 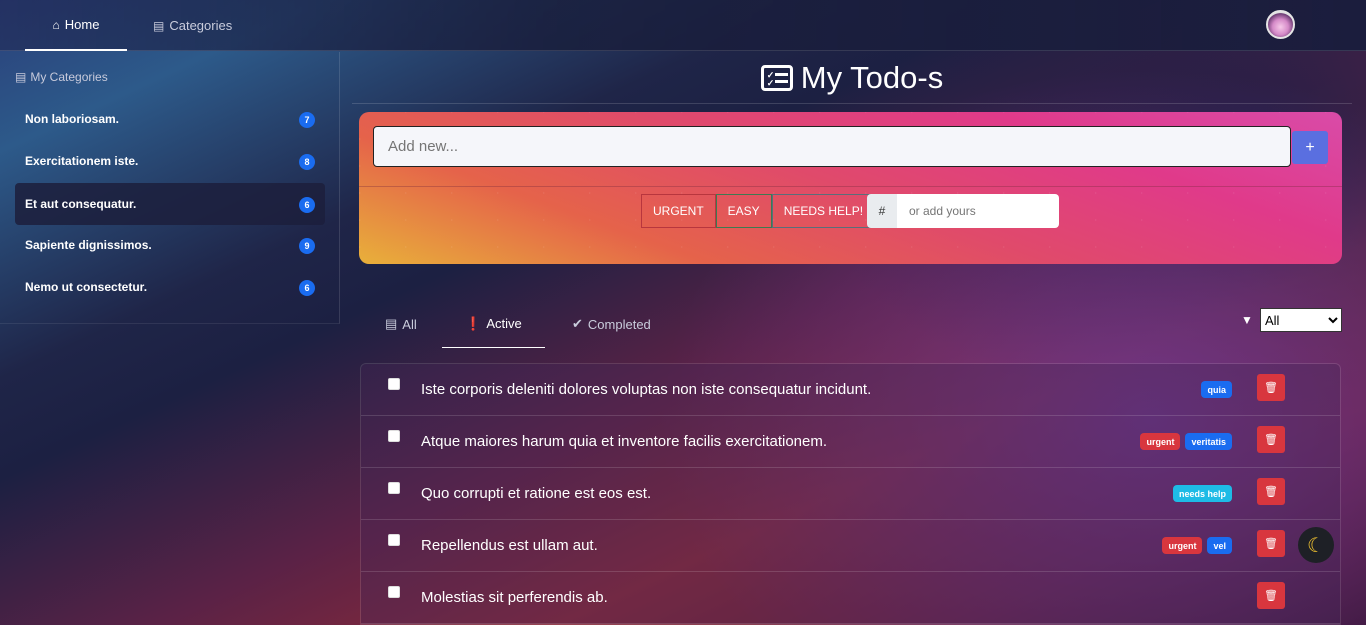 What do you see at coordinates (850, 598) in the screenshot?
I see `todo-item: Molestias sit perferendis ab. 🗑` at bounding box center [850, 598].